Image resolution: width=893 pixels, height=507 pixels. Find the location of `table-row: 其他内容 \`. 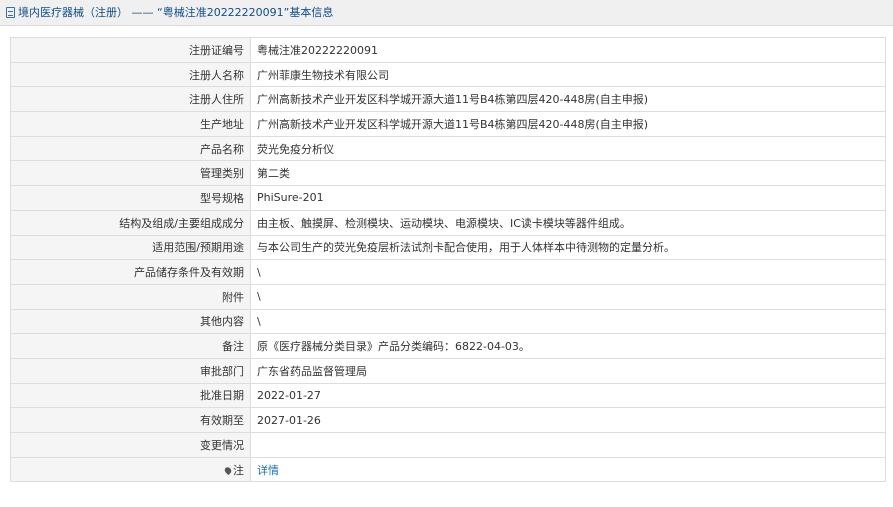

table-row: 其他内容 \ is located at coordinates (448, 321).